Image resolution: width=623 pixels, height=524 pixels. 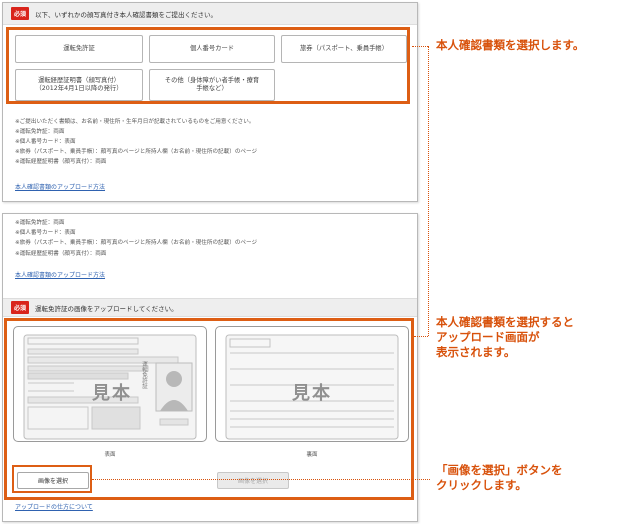 I want to click on upload-heading: 運転免許証の画像をアップロードしてください。, so click(x=106, y=308).